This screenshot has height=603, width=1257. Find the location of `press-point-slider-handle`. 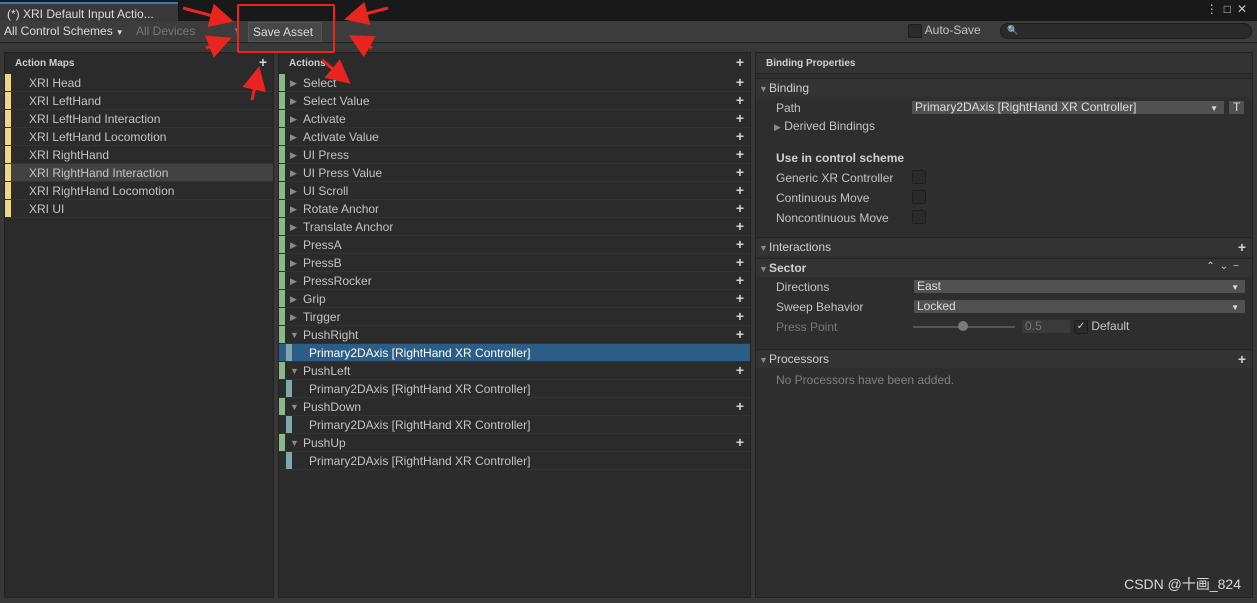

press-point-slider-handle is located at coordinates (963, 326).